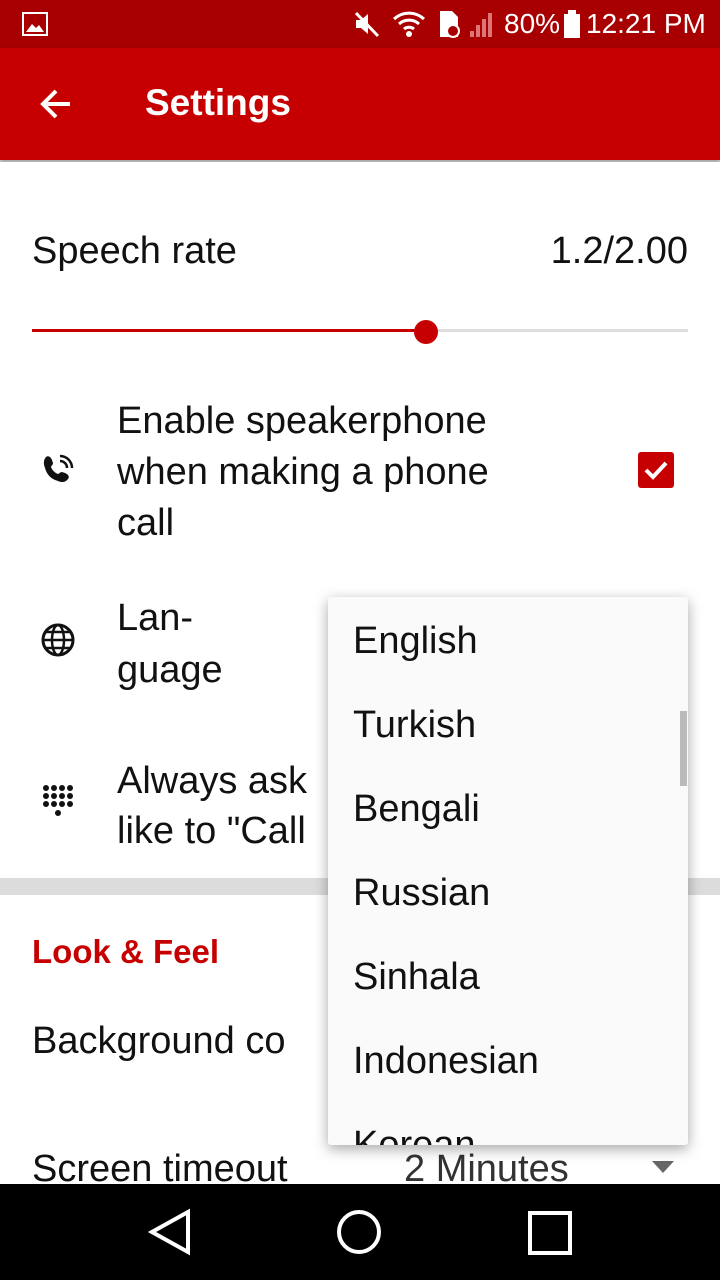  Describe the element at coordinates (211, 831) in the screenshot. I see `always-ask-label-2: like to "Call` at that location.